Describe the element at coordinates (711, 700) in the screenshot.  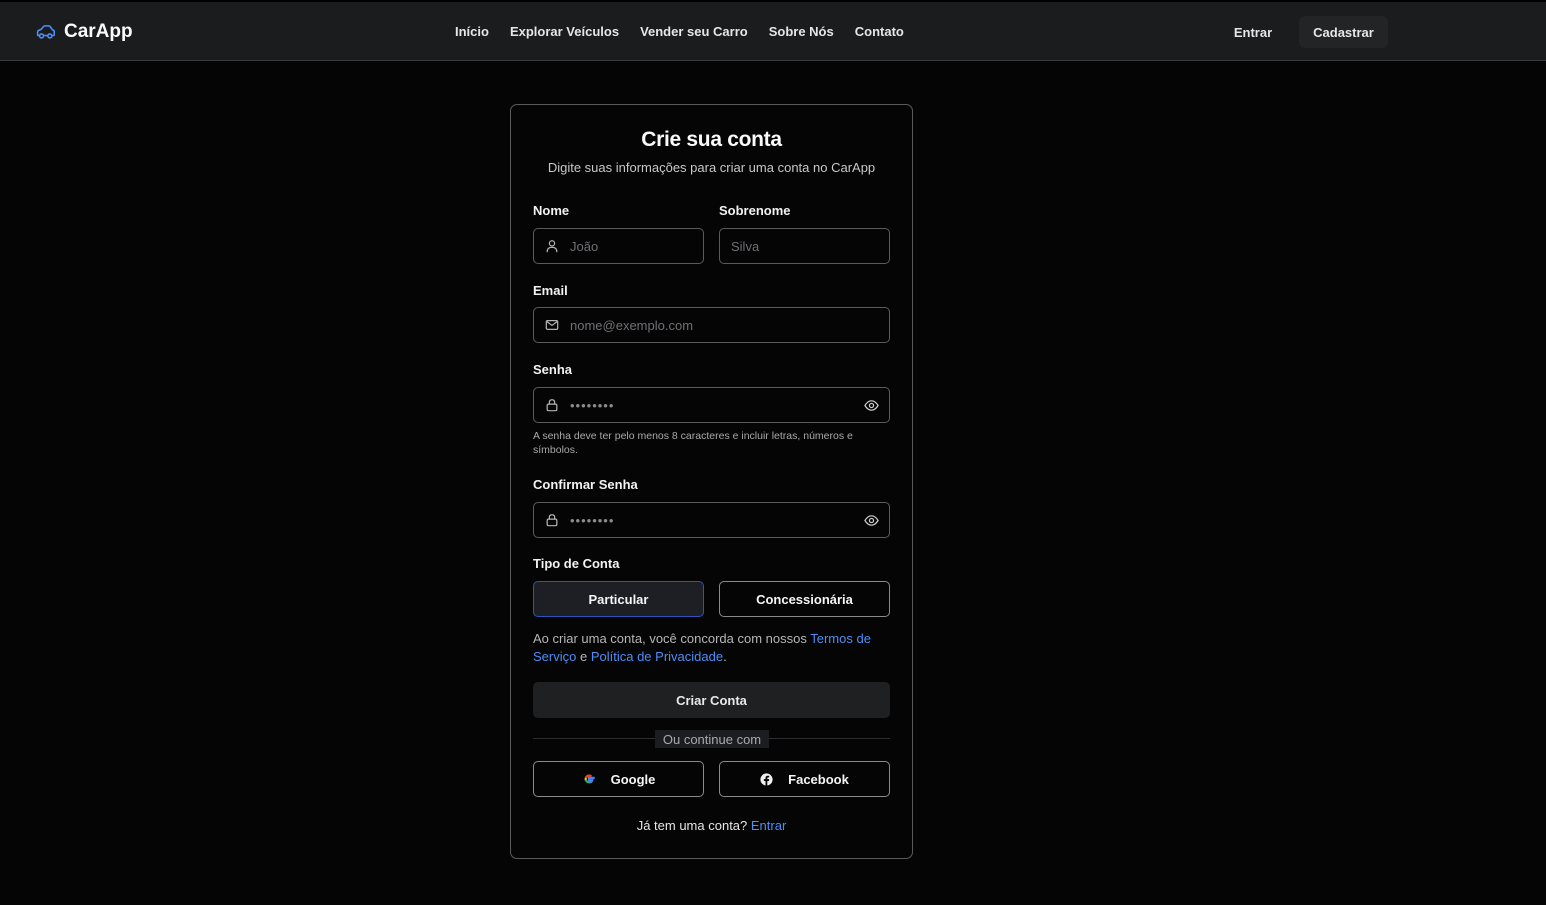
I see `create-account-button: Criar Conta` at that location.